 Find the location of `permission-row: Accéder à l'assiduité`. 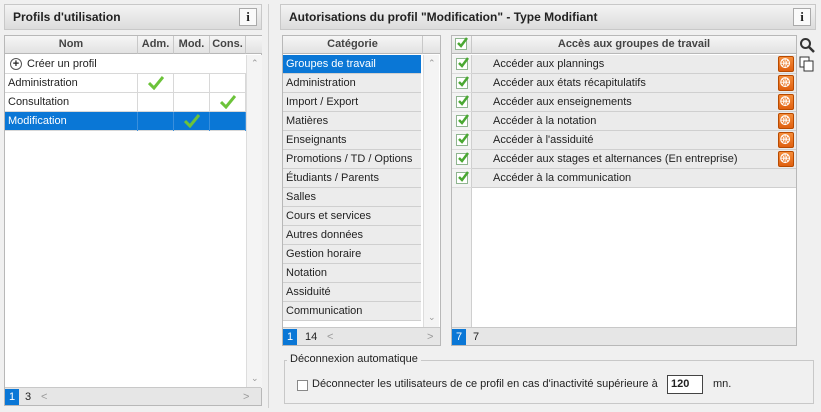

permission-row: Accéder à l'assiduité is located at coordinates (624, 140).